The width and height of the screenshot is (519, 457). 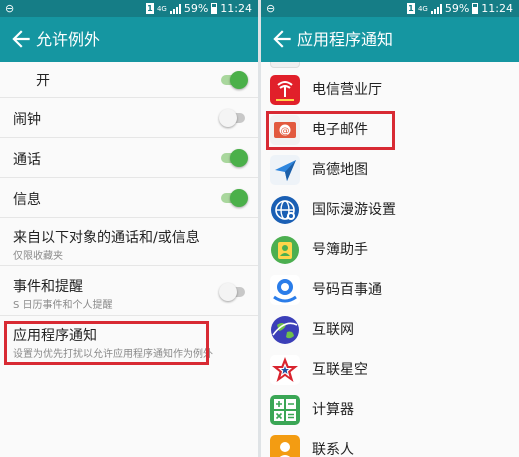 What do you see at coordinates (390, 370) in the screenshot?
I see `app-item-star: 互联星空` at bounding box center [390, 370].